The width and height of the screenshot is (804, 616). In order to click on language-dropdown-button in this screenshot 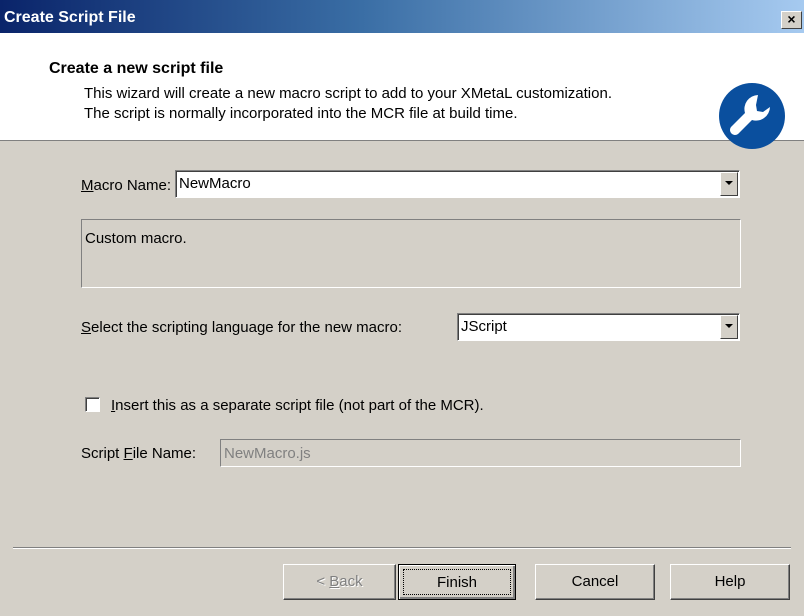, I will do `click(729, 327)`.